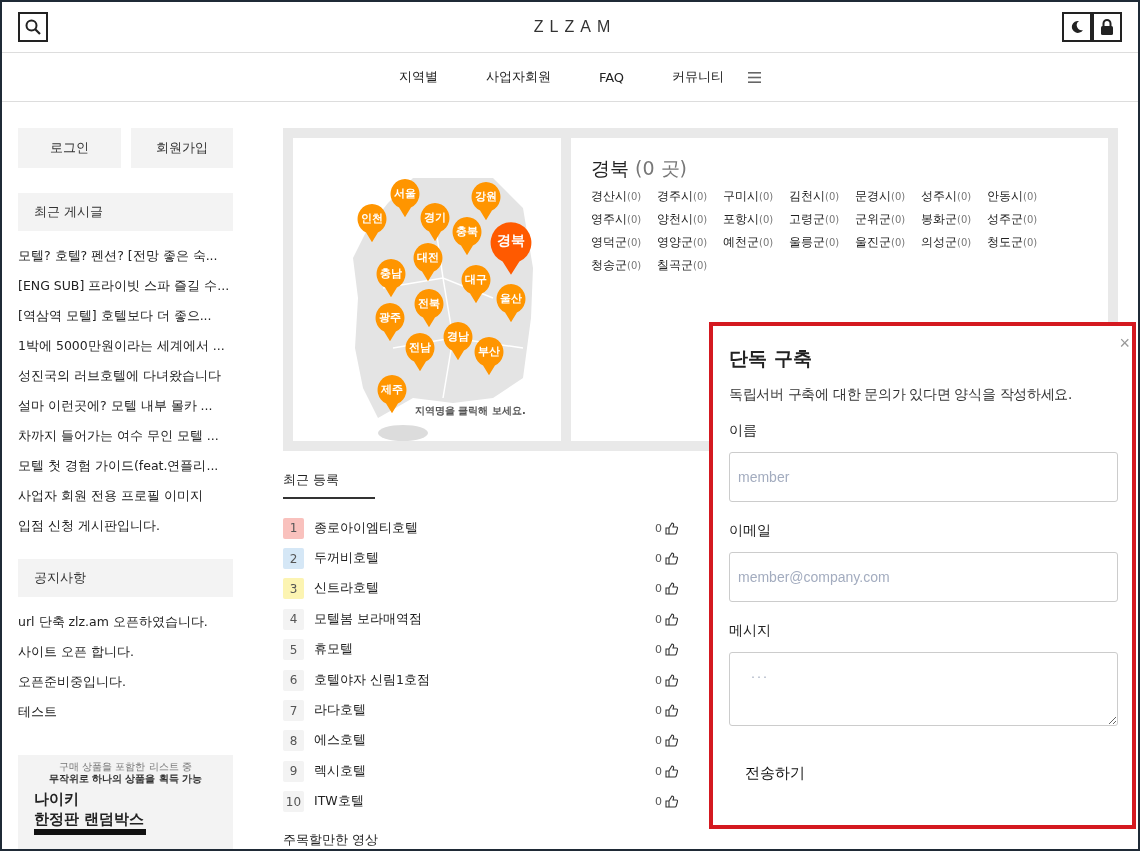  I want to click on district-link: 문경시(0), so click(888, 196).